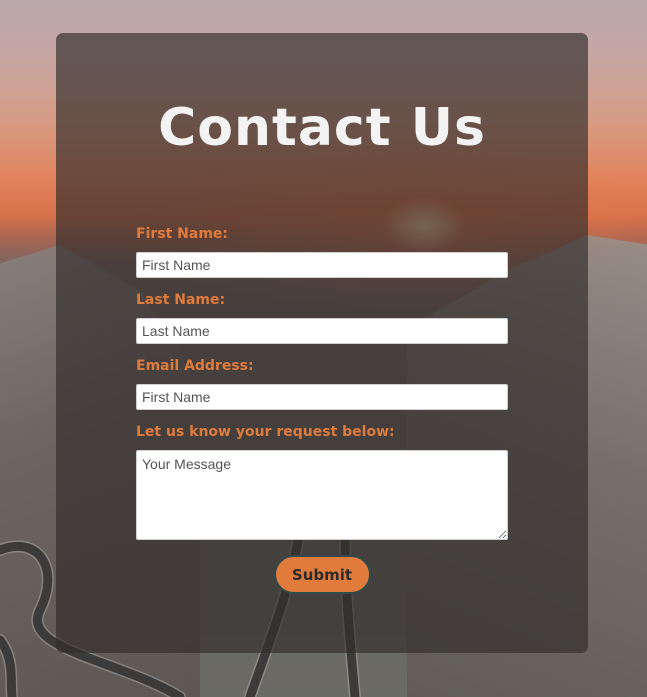  Describe the element at coordinates (322, 495) in the screenshot. I see `message-textarea` at that location.